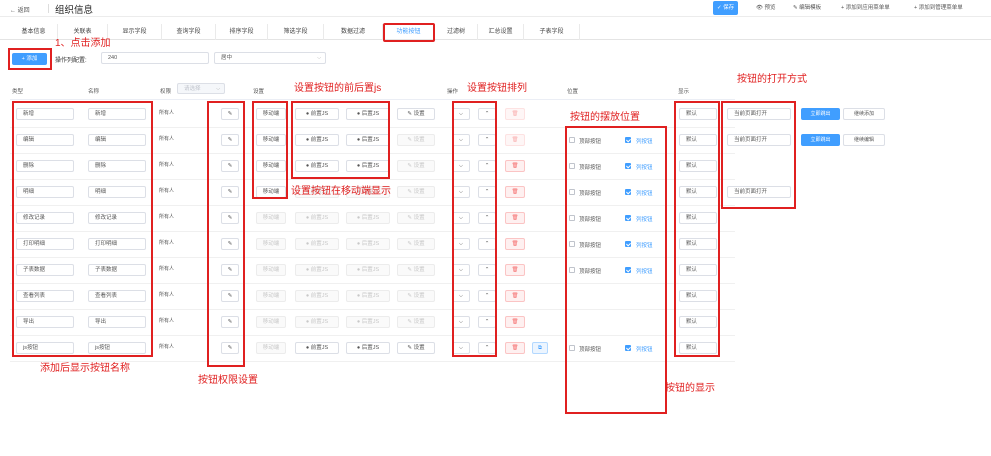 This screenshot has width=991, height=456. I want to click on annotation-text: 设置按钮在移动端显示, so click(341, 191).